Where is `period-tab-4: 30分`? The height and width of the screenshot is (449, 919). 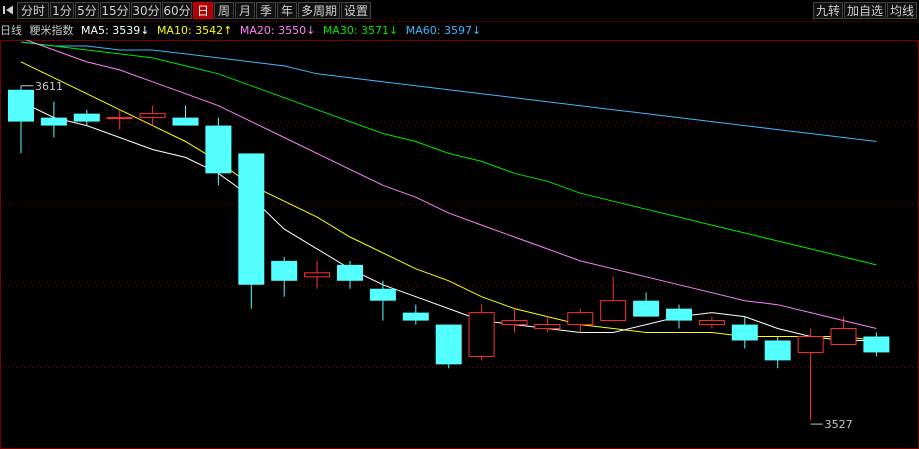 period-tab-4: 30分 is located at coordinates (146, 10).